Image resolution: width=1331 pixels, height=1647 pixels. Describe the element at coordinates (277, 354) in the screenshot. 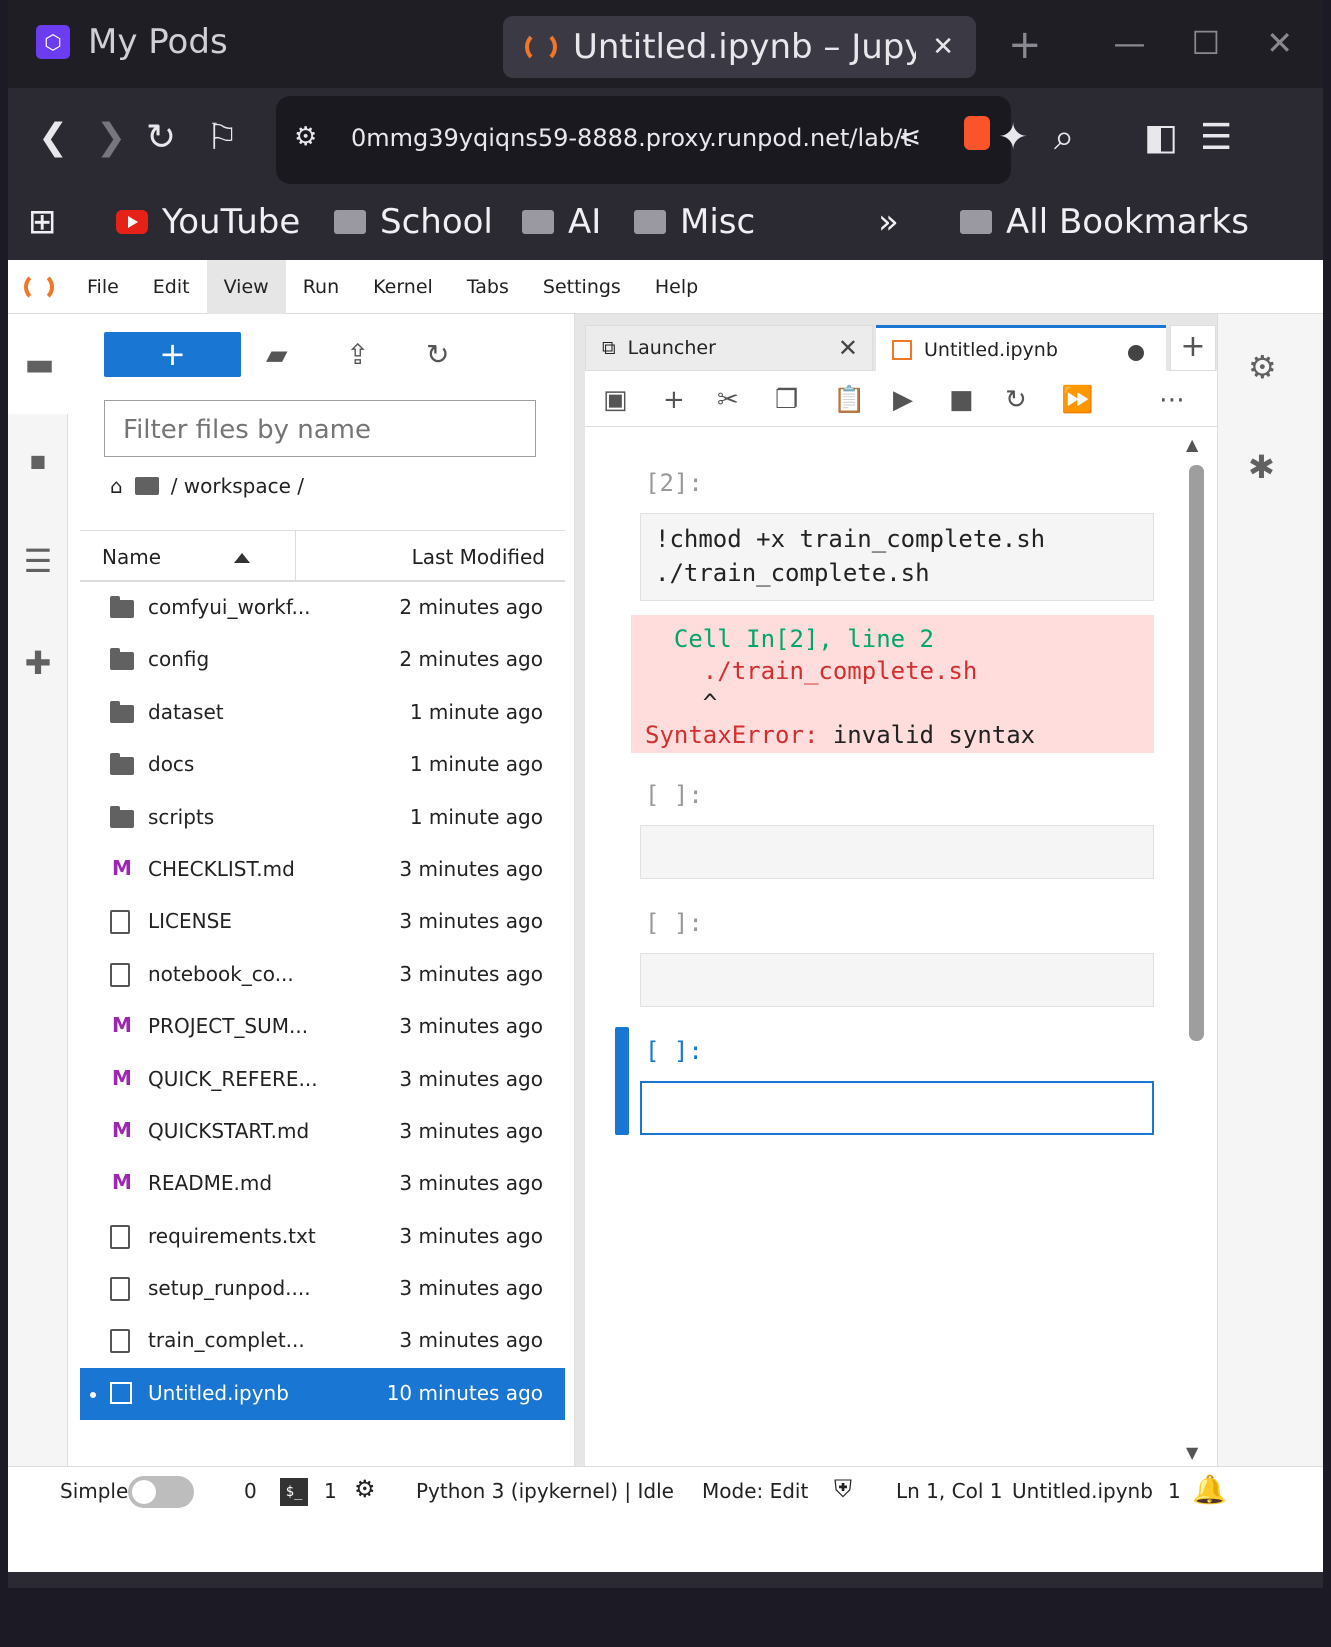

I see `new-folder-icon: ▰` at that location.